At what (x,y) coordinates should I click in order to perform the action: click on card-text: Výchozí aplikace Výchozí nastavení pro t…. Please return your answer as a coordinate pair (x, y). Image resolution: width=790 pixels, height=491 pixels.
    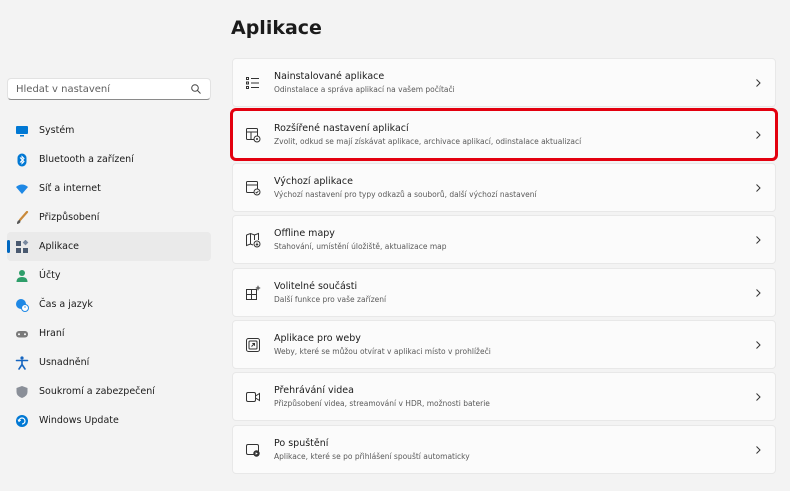
    Looking at the image, I should click on (405, 187).